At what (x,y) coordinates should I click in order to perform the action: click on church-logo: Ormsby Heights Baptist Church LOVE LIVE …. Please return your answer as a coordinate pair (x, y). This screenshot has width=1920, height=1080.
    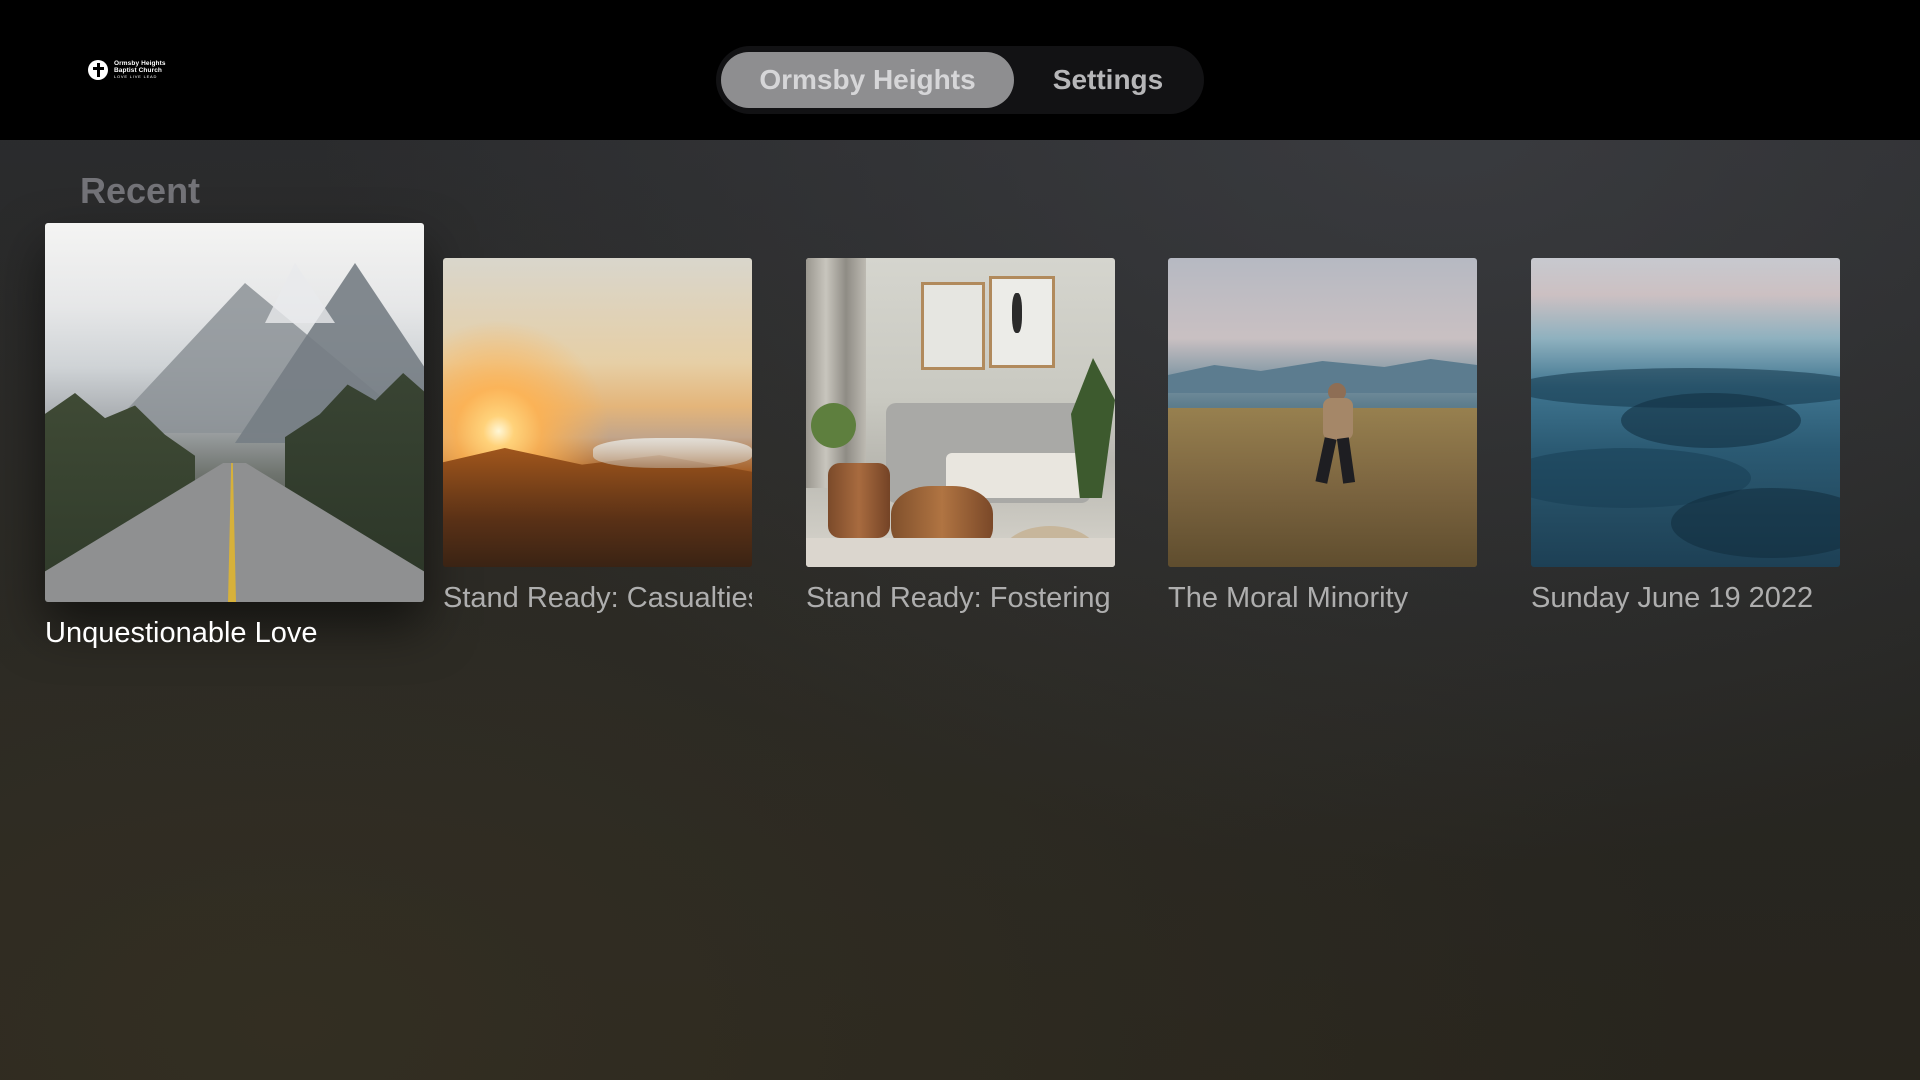
    Looking at the image, I should click on (127, 70).